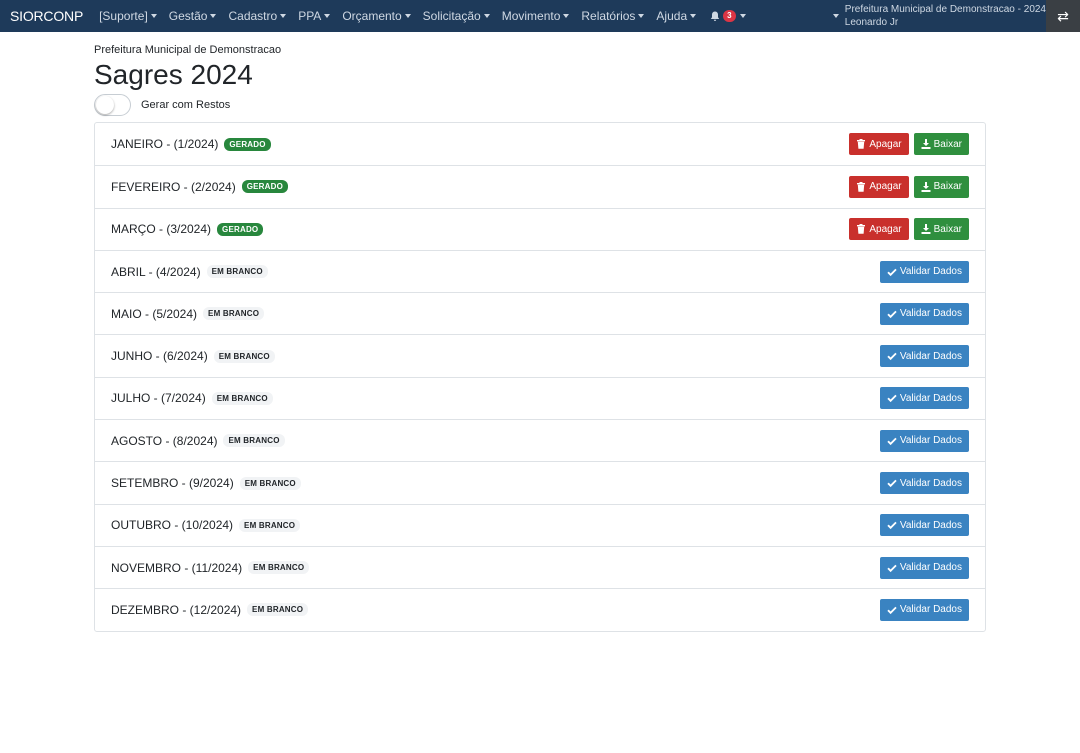 The width and height of the screenshot is (1080, 753). Describe the element at coordinates (540, 397) in the screenshot. I see `month-row: JULHO - (7/2024) EM BRANCO Validar Dados` at that location.